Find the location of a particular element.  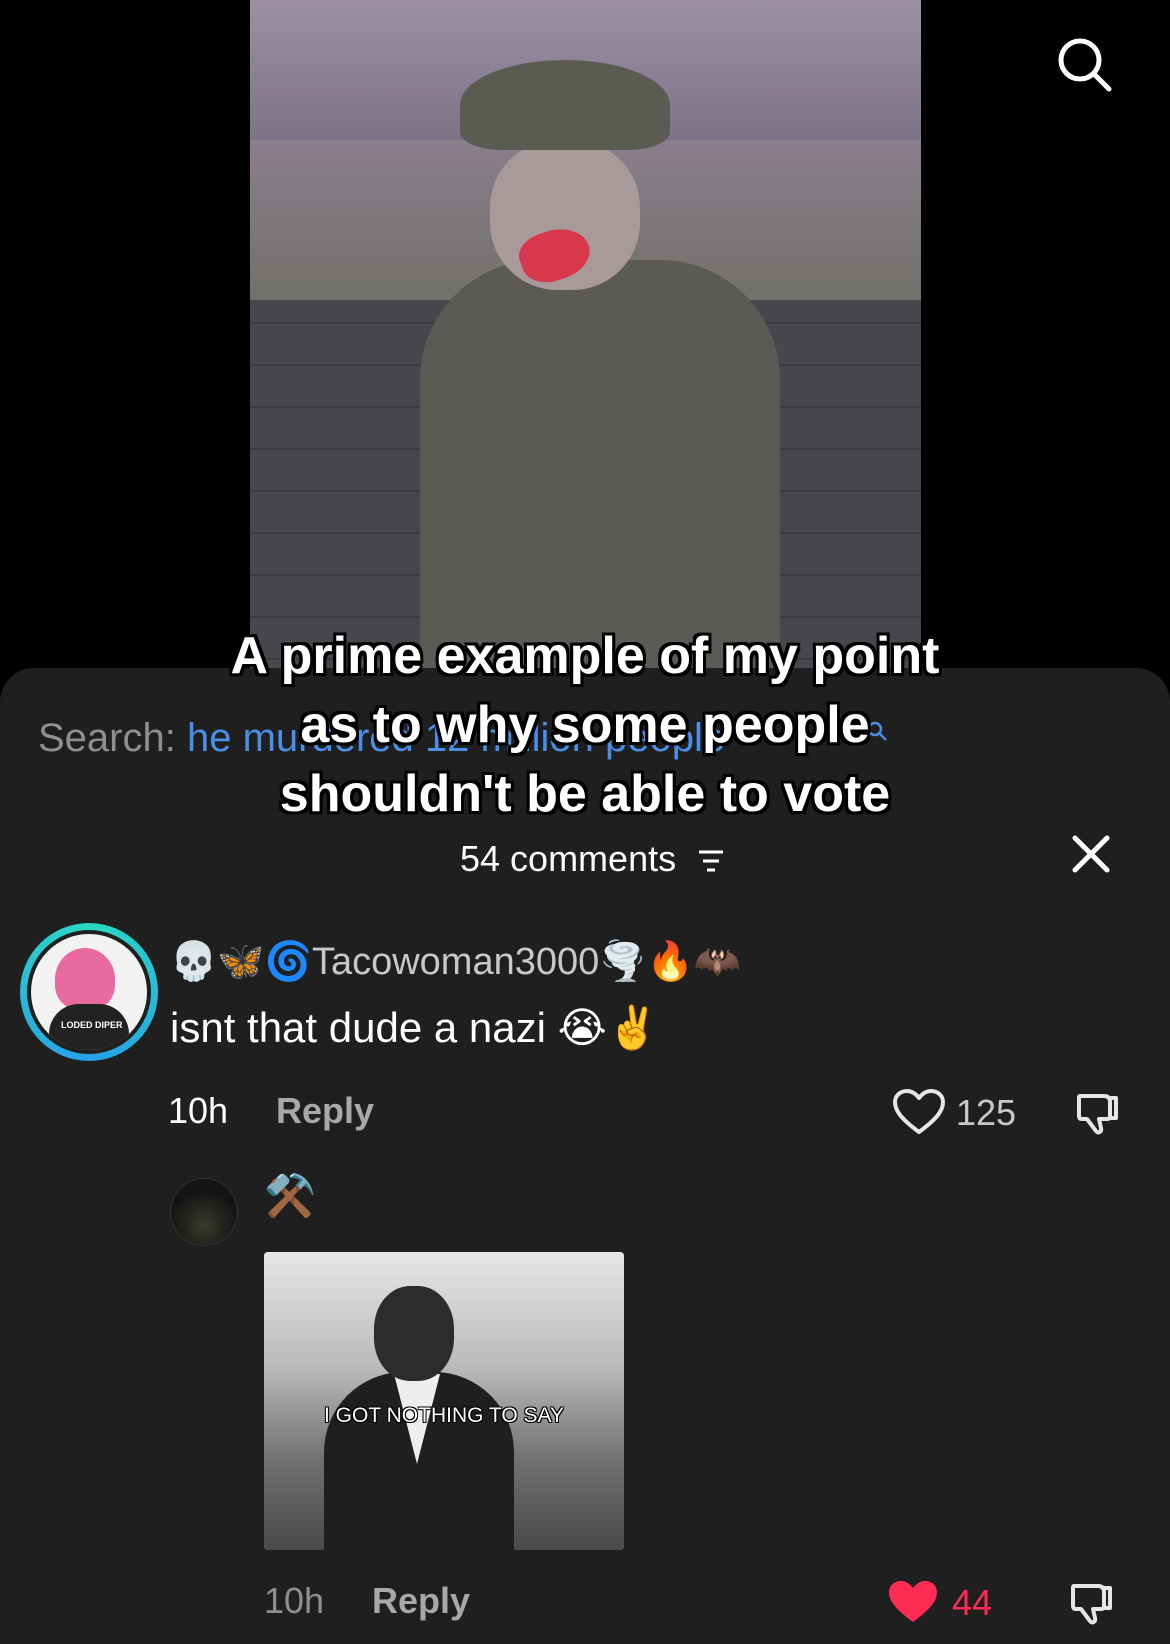

avatar-text: LODED DIPER is located at coordinates (92, 1025).